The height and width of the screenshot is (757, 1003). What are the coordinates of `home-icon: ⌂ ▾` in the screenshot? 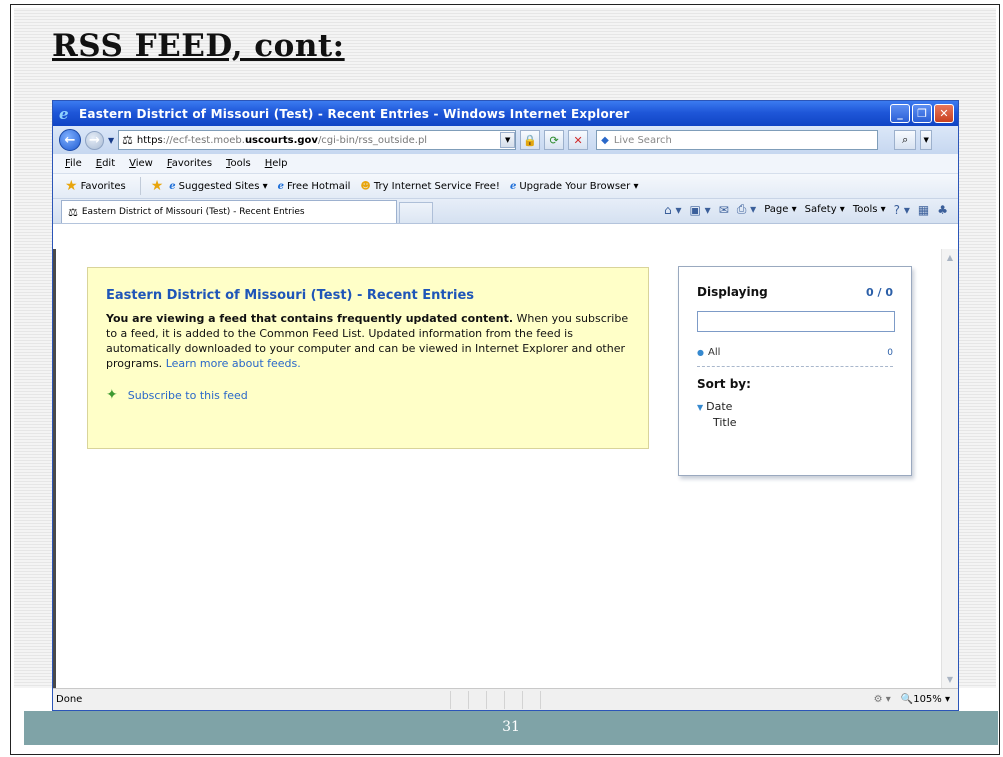 It's located at (672, 210).